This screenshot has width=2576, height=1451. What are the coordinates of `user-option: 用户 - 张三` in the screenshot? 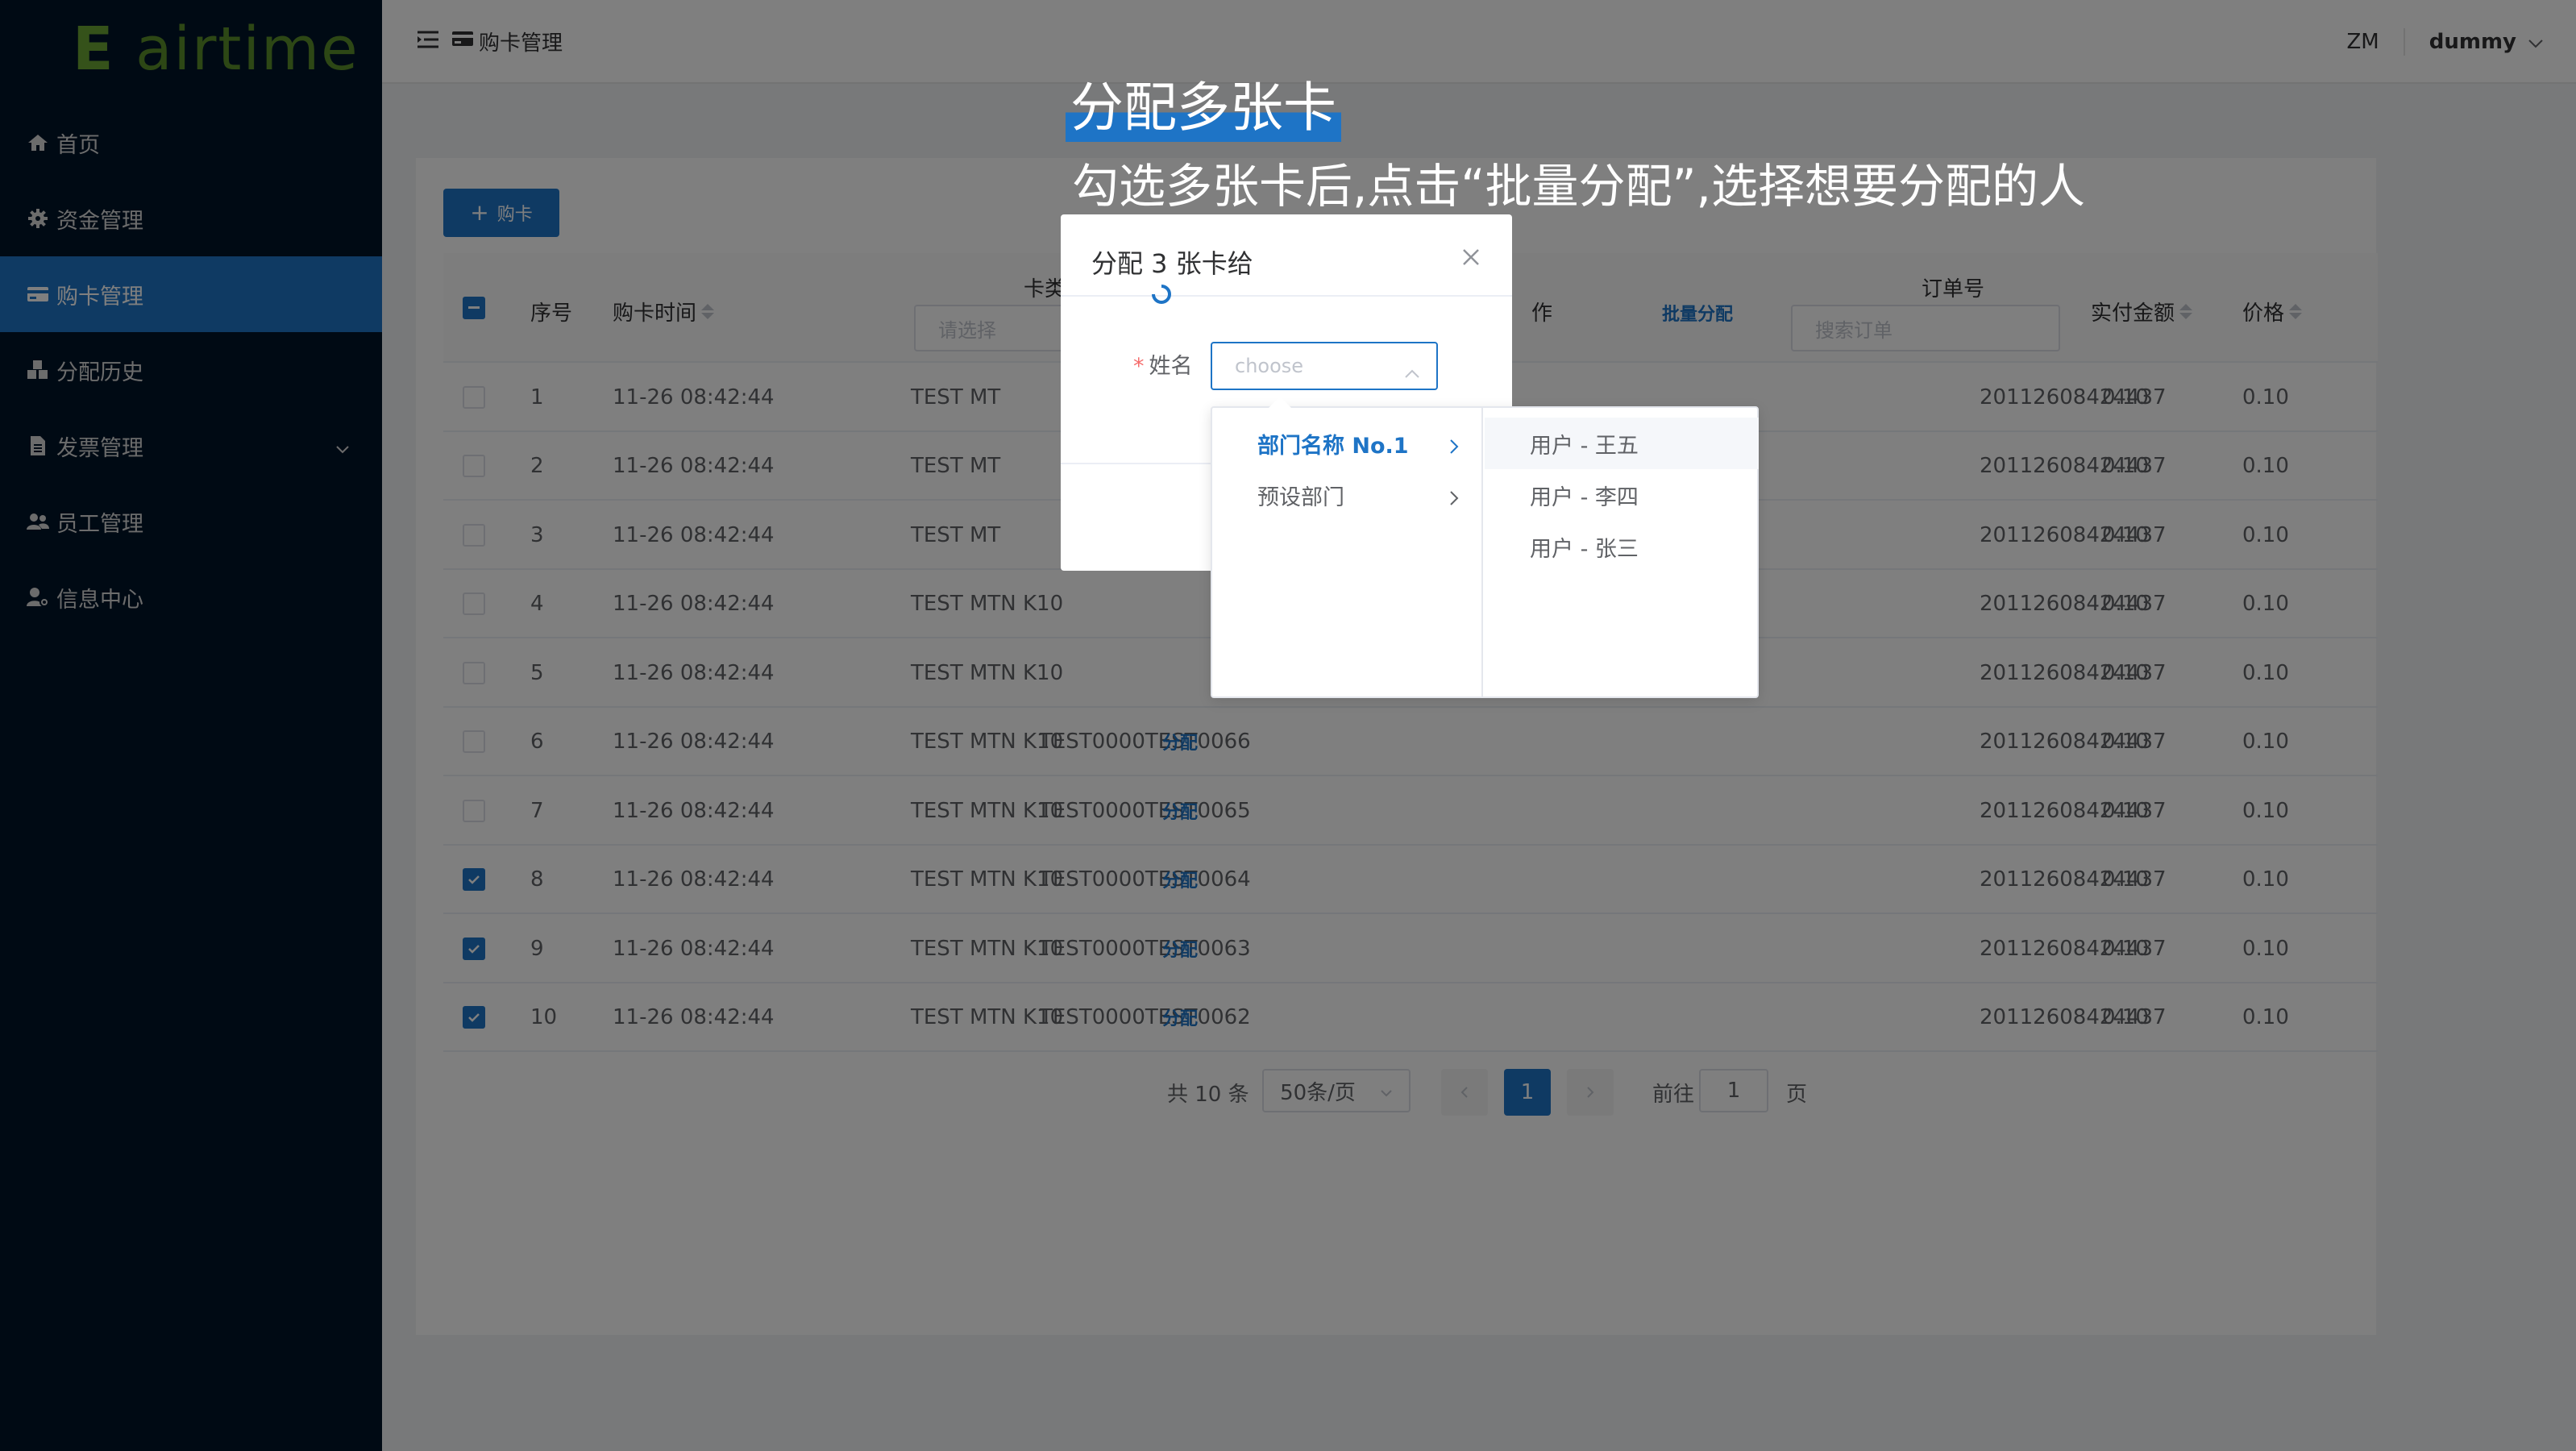 It's located at (1622, 546).